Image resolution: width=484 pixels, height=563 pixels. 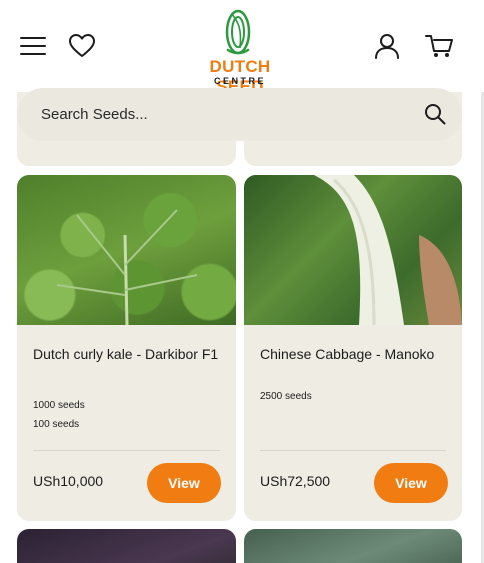 I want to click on account-user-icon, so click(x=387, y=46).